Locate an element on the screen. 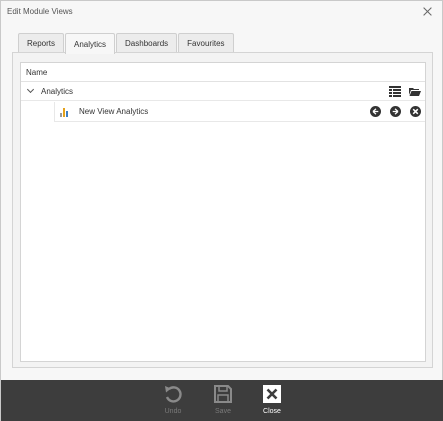  bar-chart-icon is located at coordinates (65, 112).